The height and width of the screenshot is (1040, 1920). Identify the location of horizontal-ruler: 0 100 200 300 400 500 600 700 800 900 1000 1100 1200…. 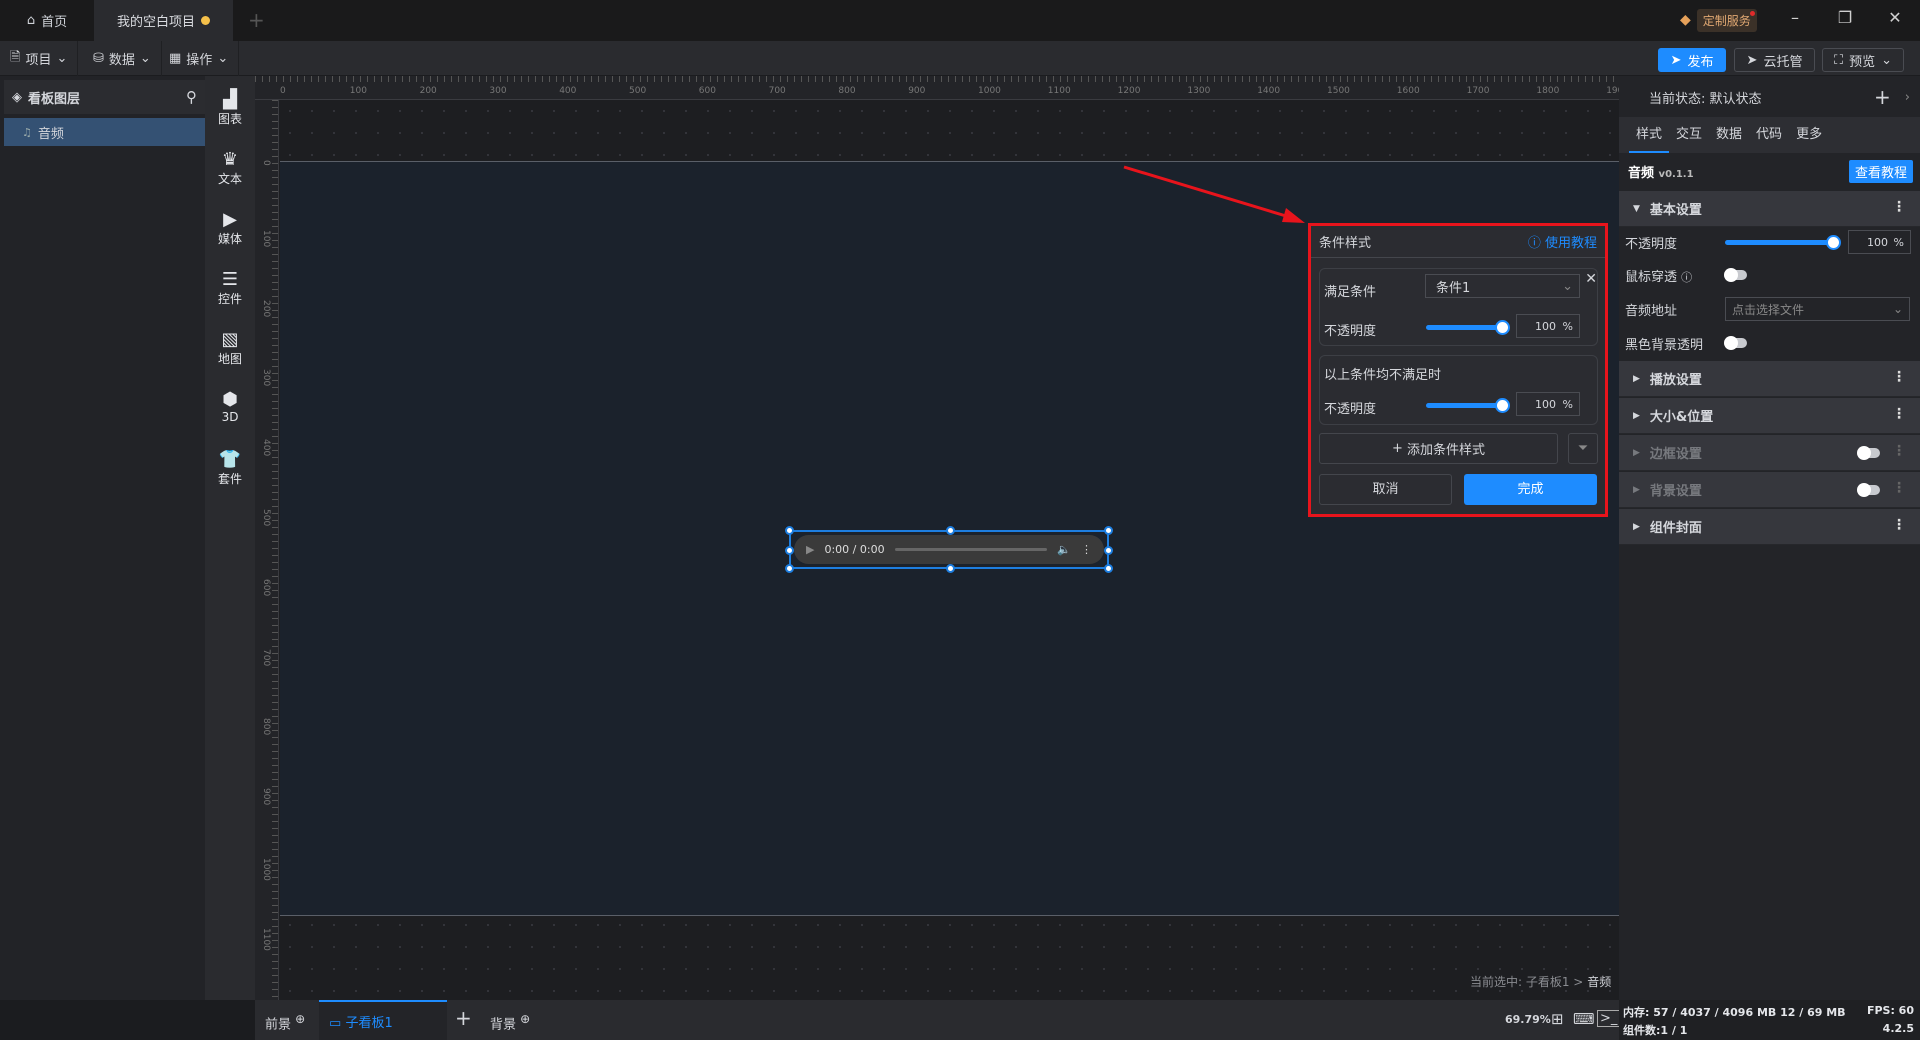
(942, 88).